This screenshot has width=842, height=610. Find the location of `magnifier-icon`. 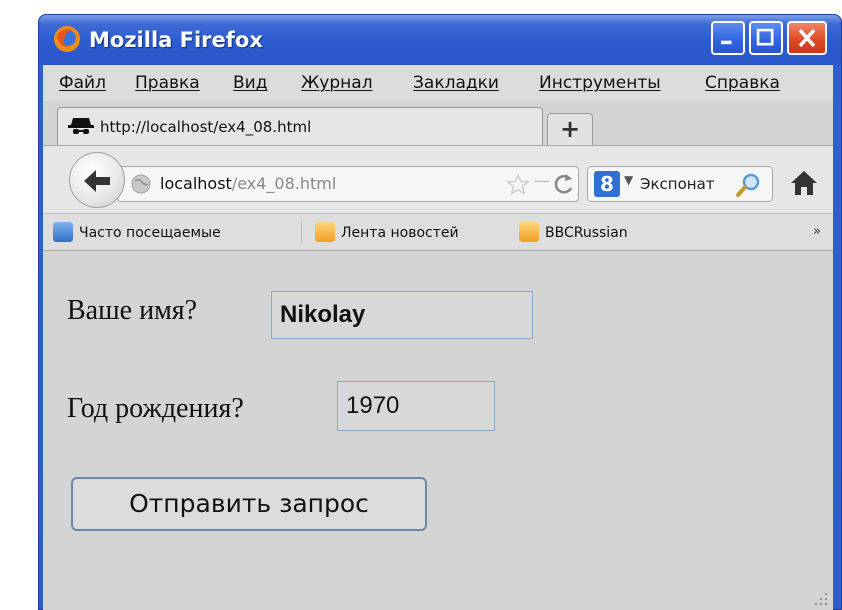

magnifier-icon is located at coordinates (748, 185).